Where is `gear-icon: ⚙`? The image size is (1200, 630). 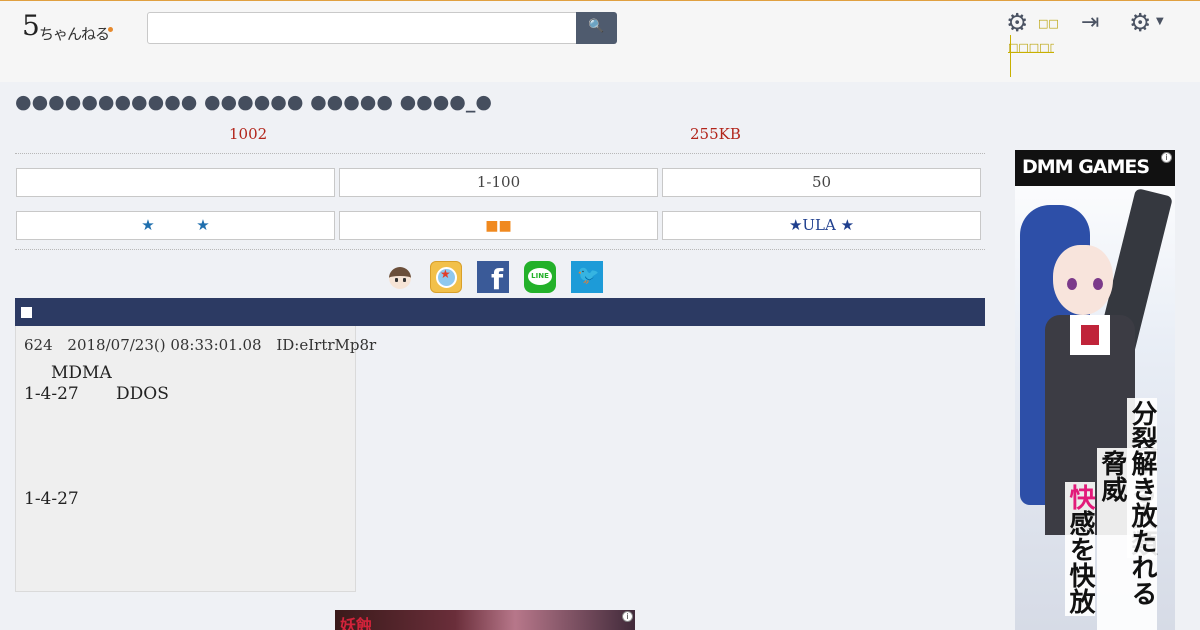 gear-icon: ⚙ is located at coordinates (1017, 22).